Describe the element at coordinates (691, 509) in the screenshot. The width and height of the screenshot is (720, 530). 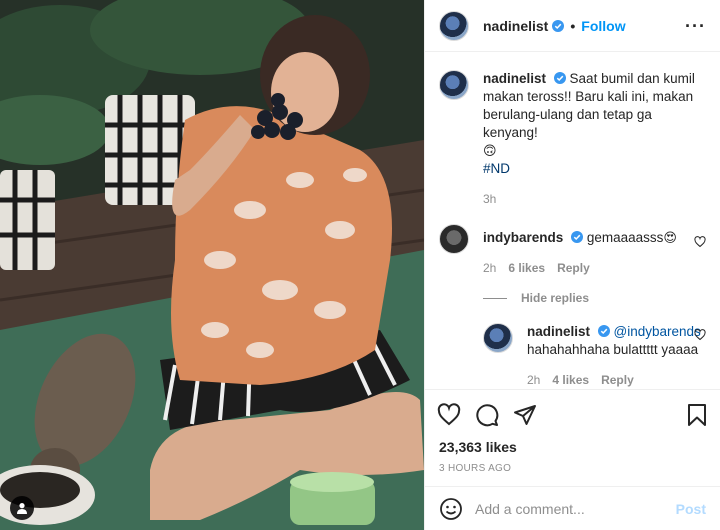
I see `post-comment-button: Post` at that location.